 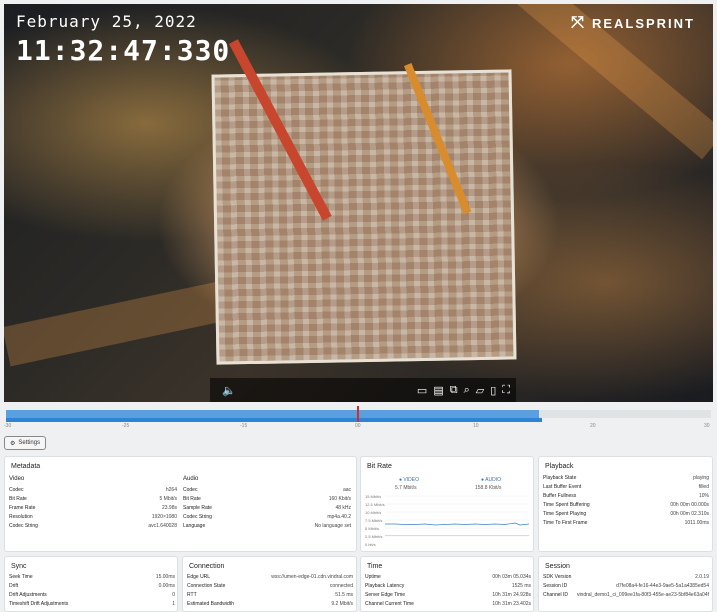 I want to click on stat-row: Time Spent Buffering 00h 00m 00.000s, so click(x=626, y=505).